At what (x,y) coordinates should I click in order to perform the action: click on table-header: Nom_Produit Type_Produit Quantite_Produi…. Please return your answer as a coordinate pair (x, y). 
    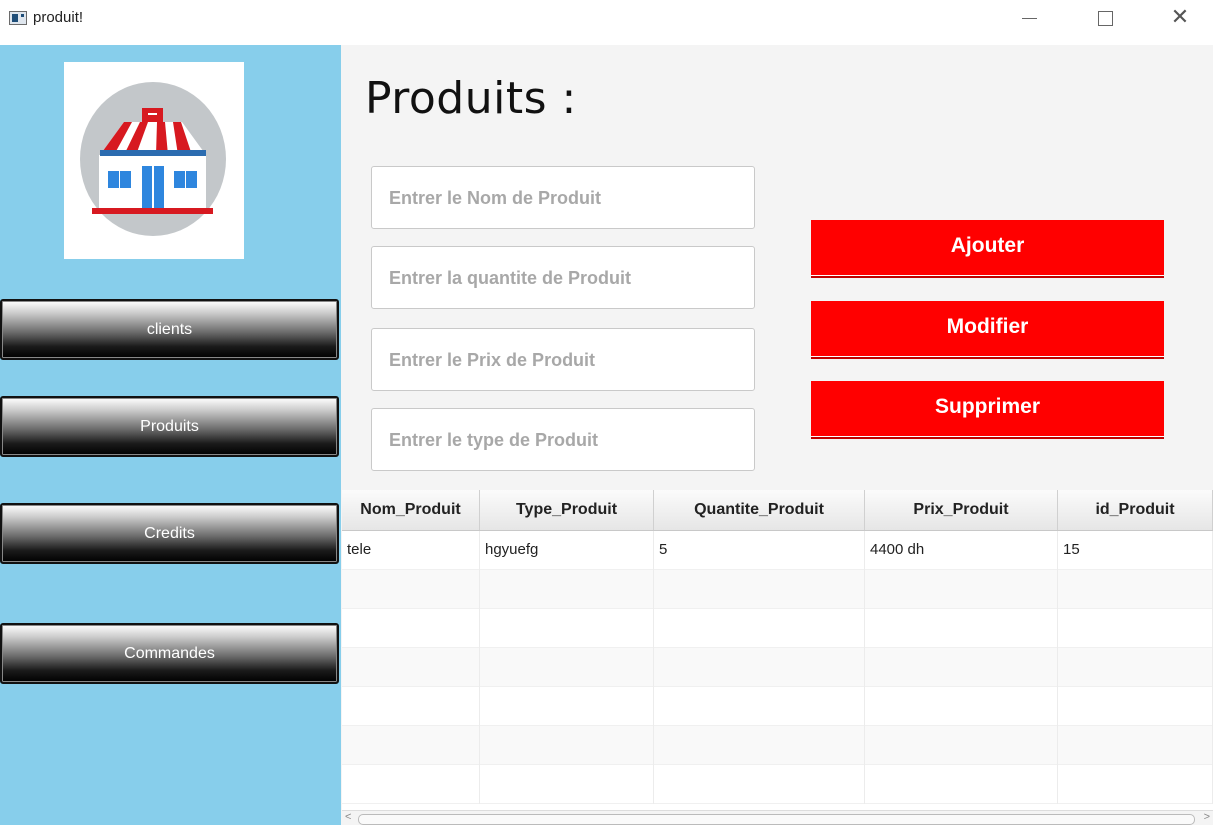
    Looking at the image, I should click on (777, 510).